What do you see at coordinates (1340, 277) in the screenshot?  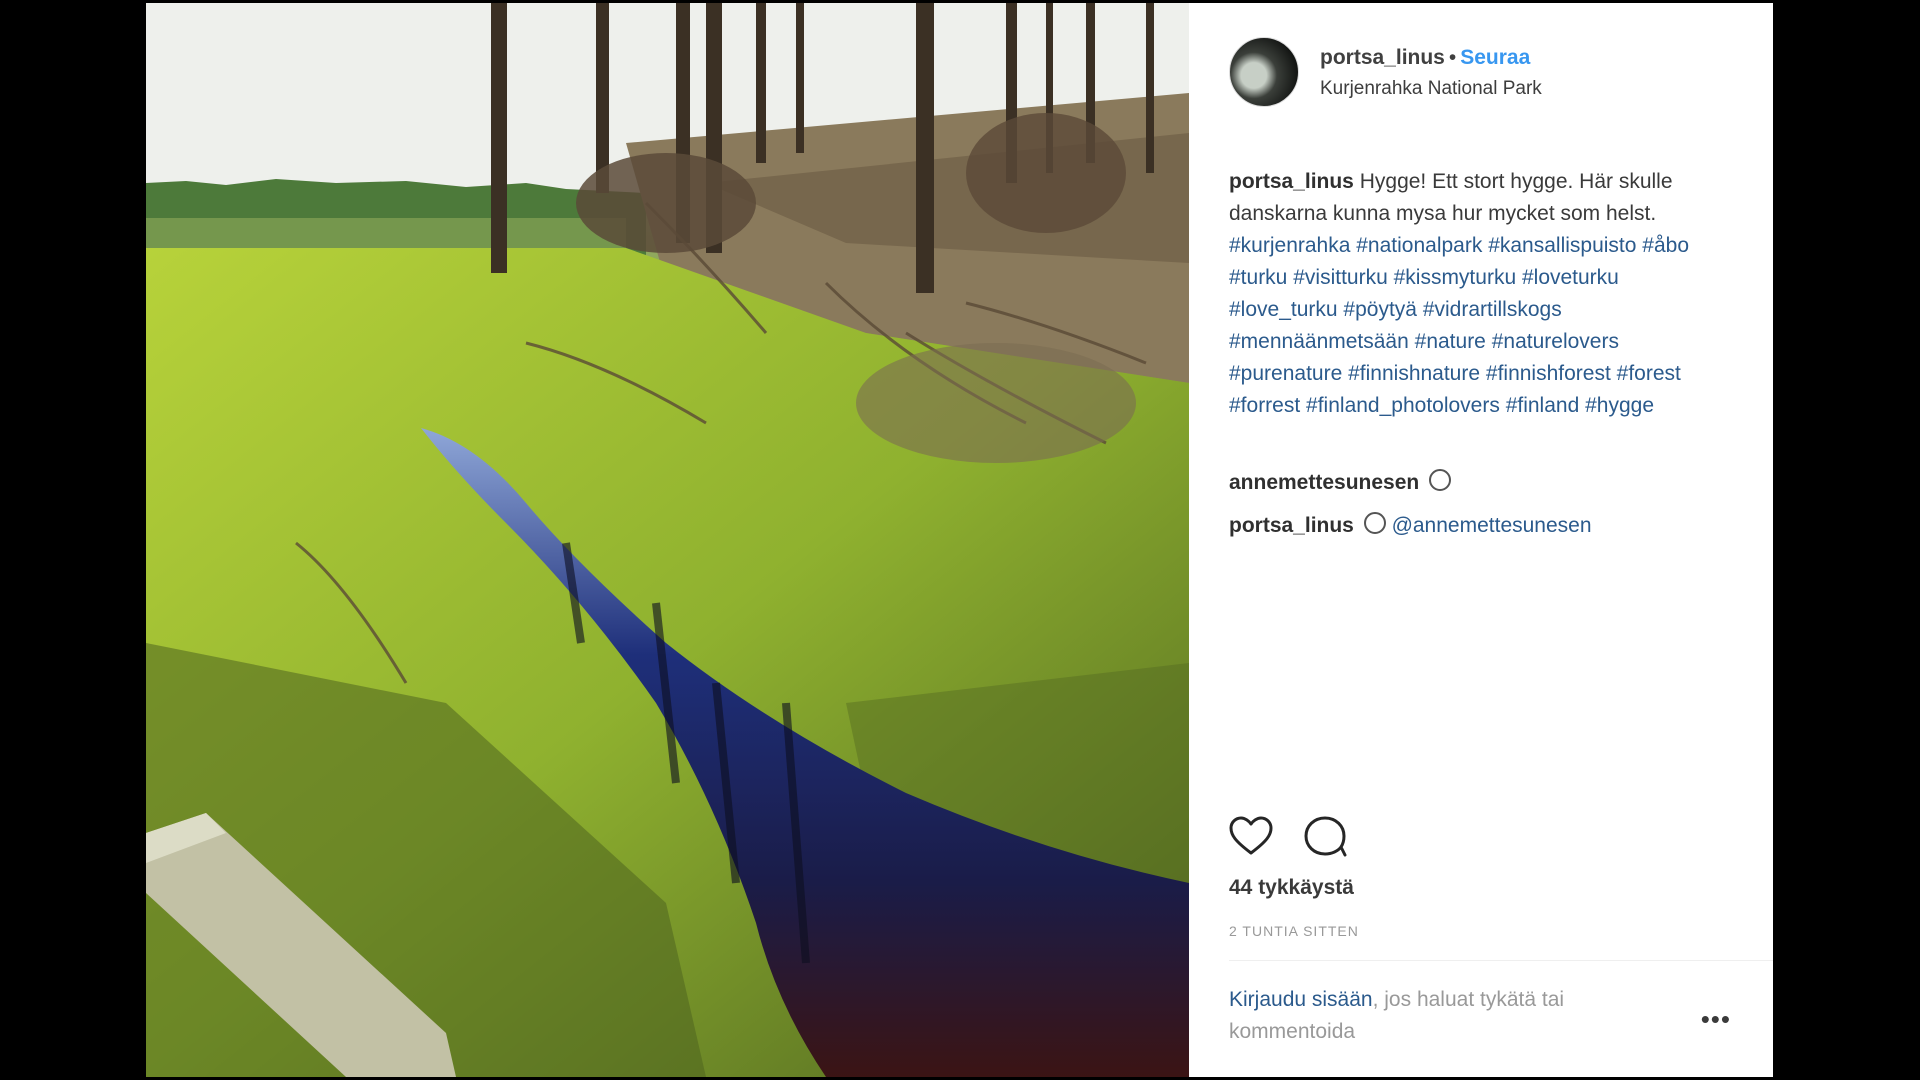 I see `hashtag-link: #visitturku` at bounding box center [1340, 277].